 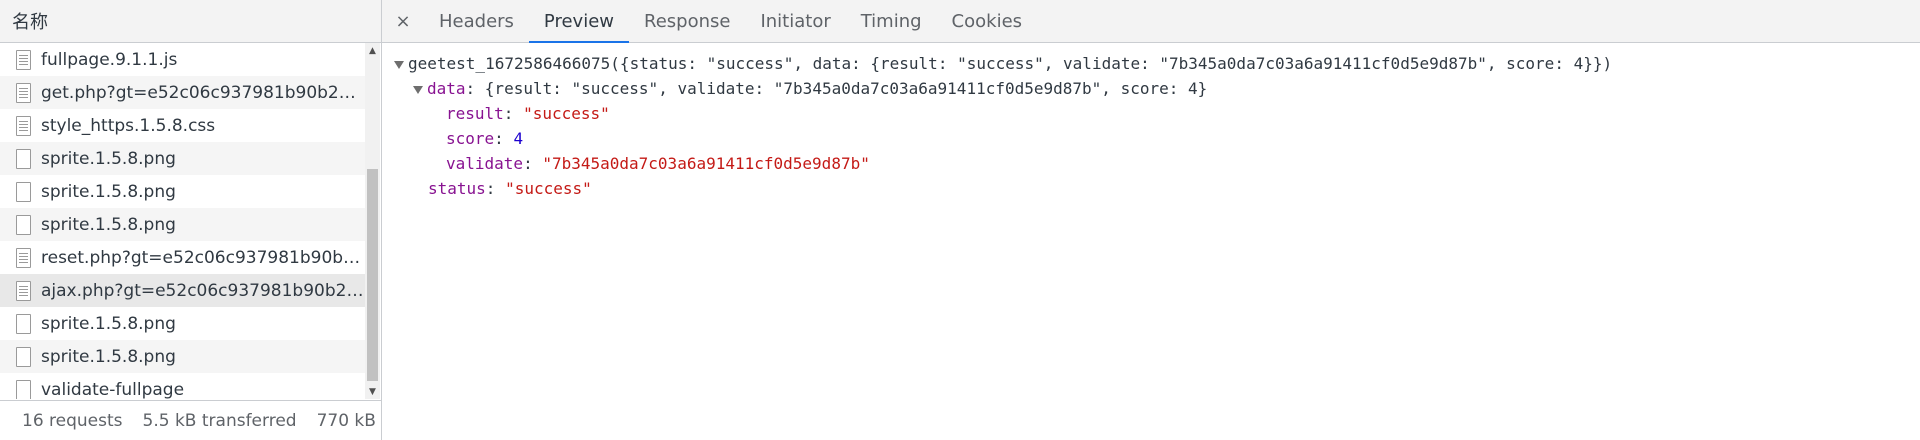 What do you see at coordinates (470, 138) in the screenshot?
I see `json-key: score` at bounding box center [470, 138].